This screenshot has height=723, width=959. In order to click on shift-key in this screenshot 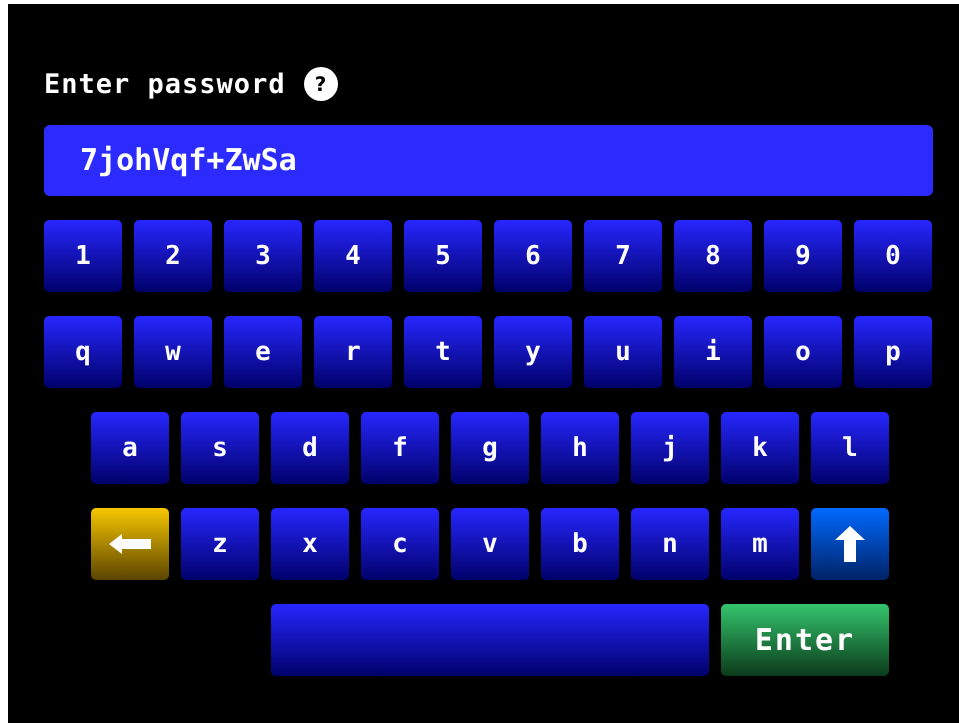, I will do `click(850, 544)`.